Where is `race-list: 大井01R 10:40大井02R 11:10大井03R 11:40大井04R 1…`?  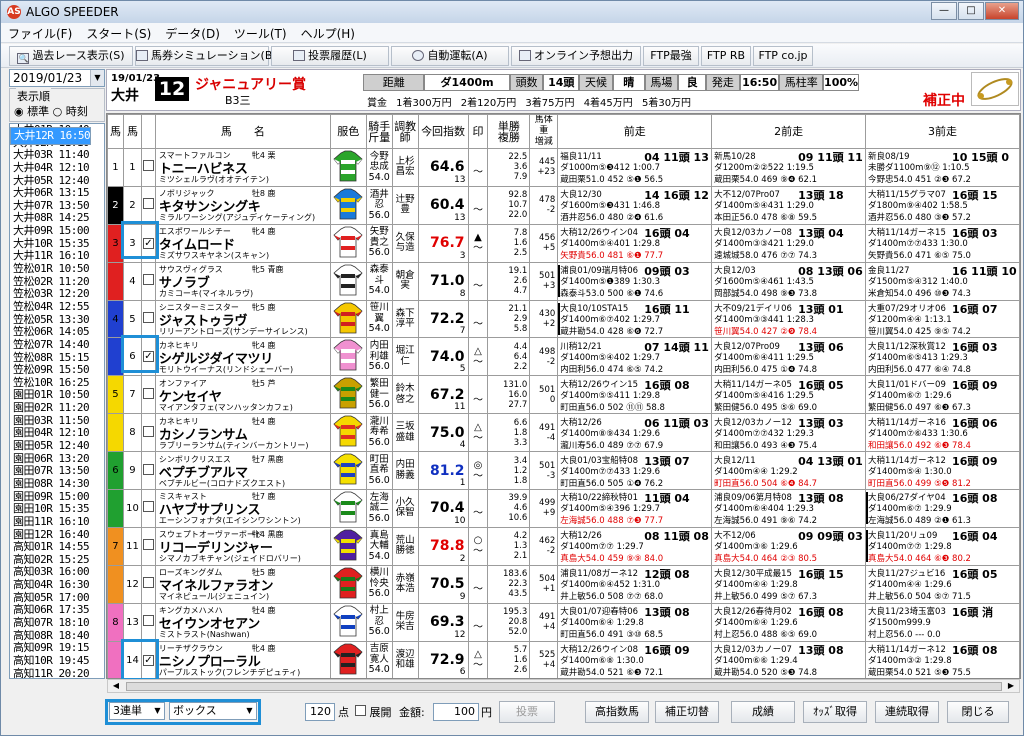 race-list: 大井01R 10:40大井02R 11:10大井03R 11:40大井04R 1… is located at coordinates (57, 401).